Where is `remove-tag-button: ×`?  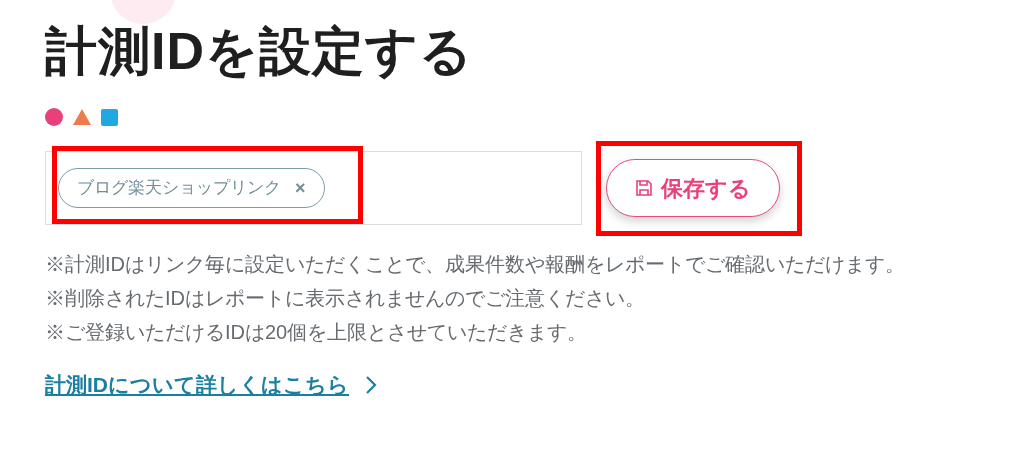
remove-tag-button: × is located at coordinates (300, 188).